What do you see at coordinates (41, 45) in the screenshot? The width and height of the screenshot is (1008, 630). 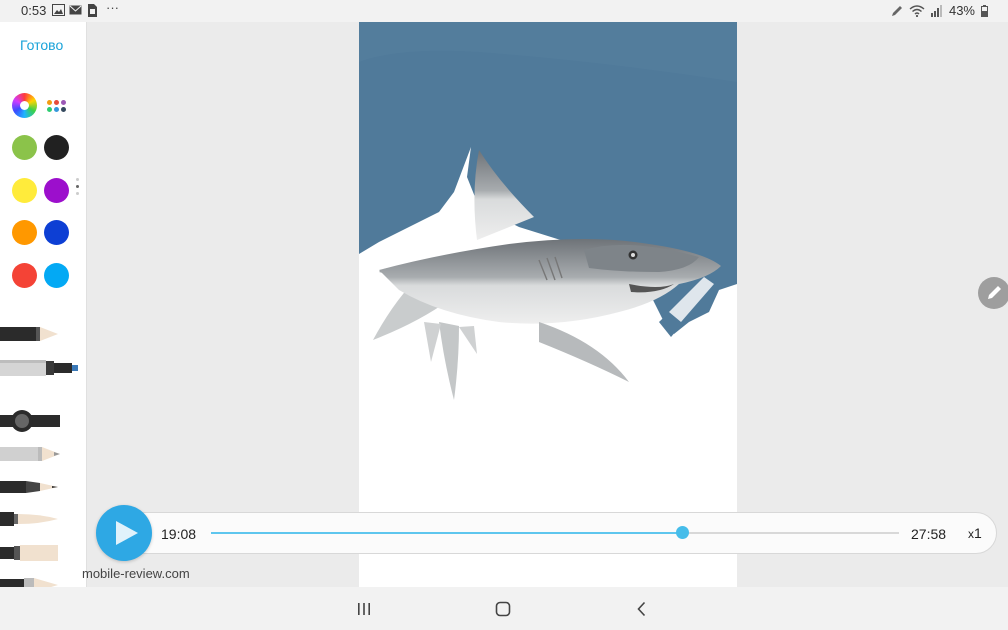 I see `done-button: Готово` at bounding box center [41, 45].